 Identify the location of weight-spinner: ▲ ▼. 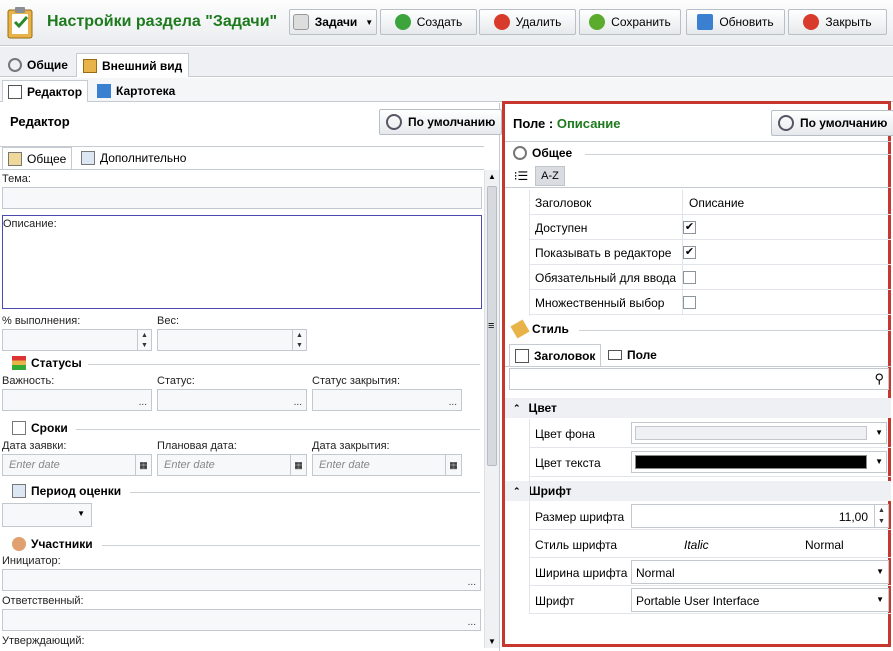
(299, 340).